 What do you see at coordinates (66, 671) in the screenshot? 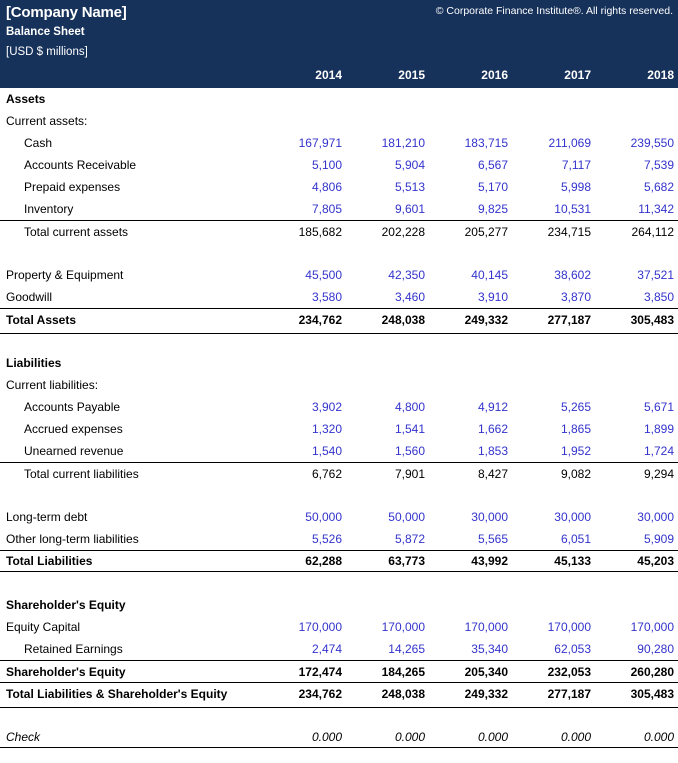
I see `row-label: Shareholder's Equity` at bounding box center [66, 671].